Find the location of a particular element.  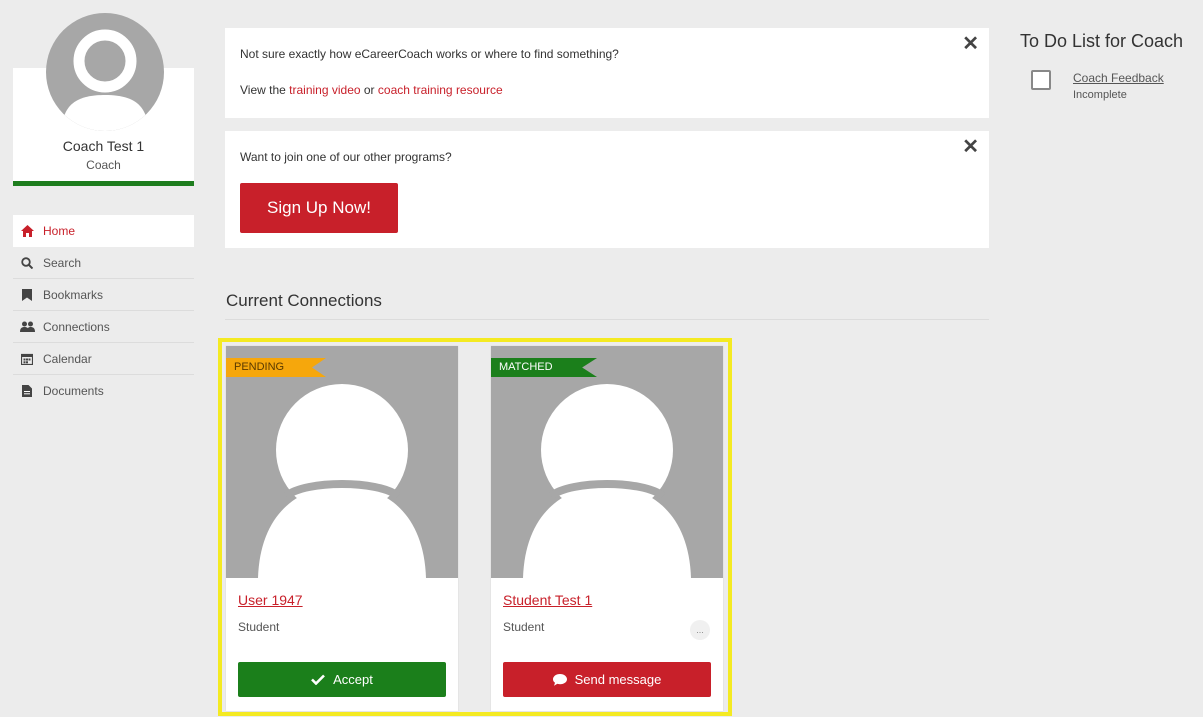

send-message-button: Send message is located at coordinates (607, 679).